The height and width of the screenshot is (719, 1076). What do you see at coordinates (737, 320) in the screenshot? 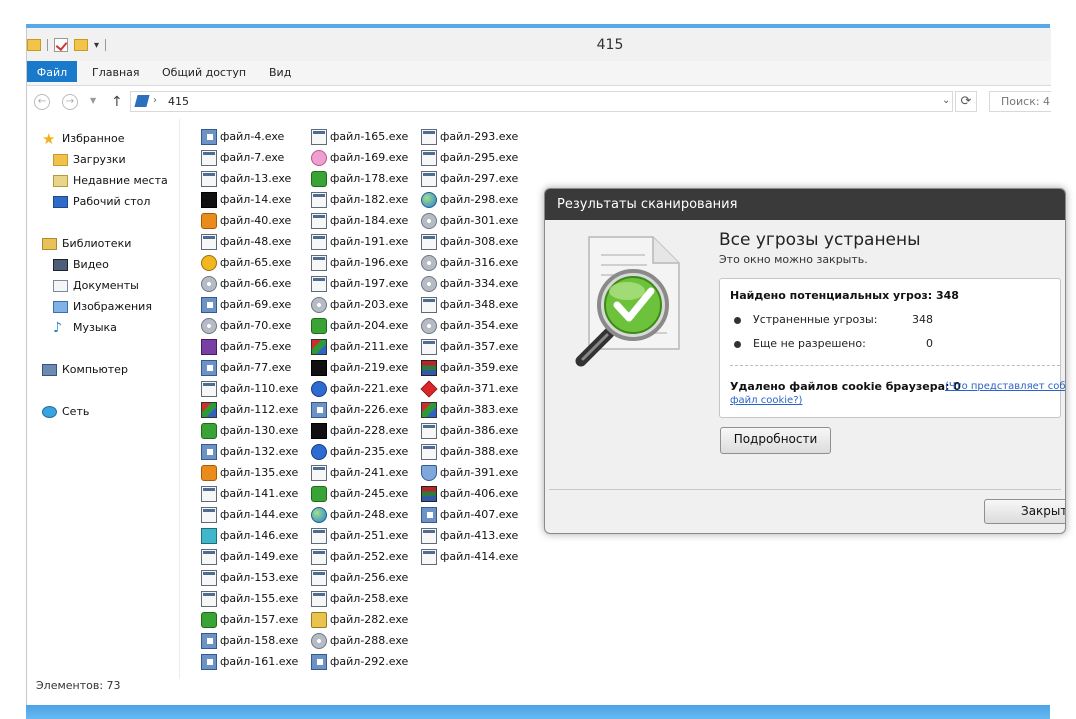
I see `bullet-icon` at bounding box center [737, 320].